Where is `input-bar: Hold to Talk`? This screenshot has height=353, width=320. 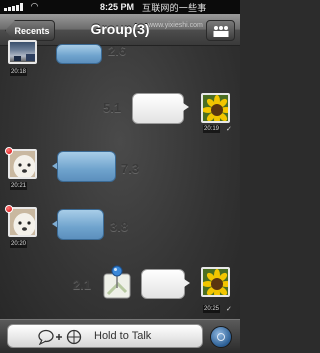 input-bar: Hold to Talk is located at coordinates (120, 336).